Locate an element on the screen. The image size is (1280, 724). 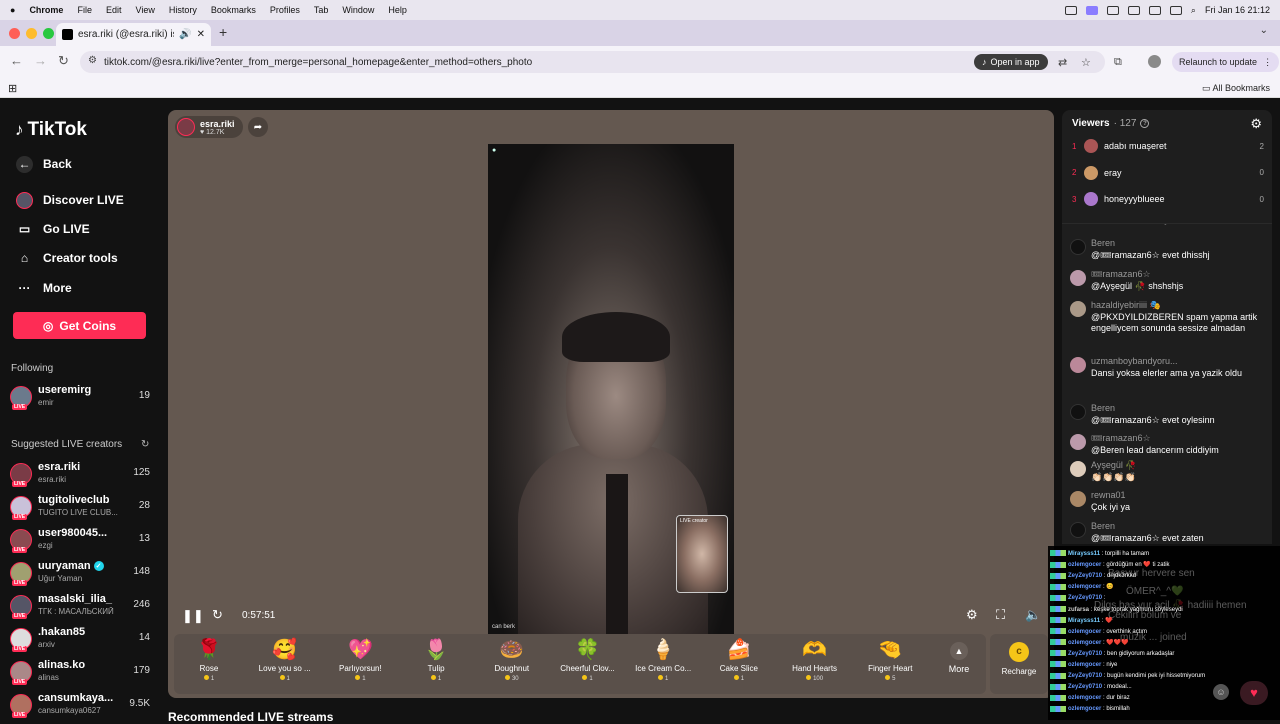
user-name: alinas.ko is located at coordinates (82, 665).